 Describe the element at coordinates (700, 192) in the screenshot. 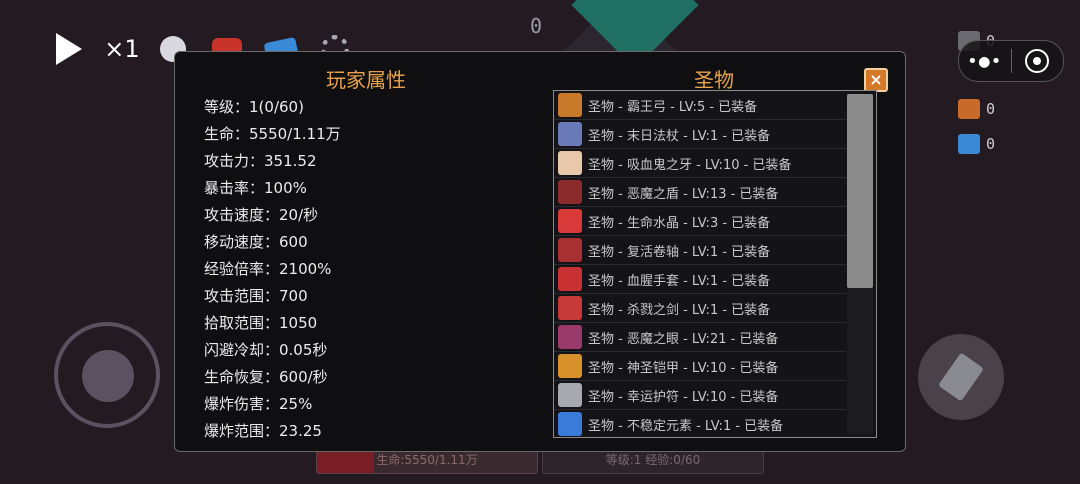

I see `list-item: 圣物 - 恶魔之盾 - LV:13 - 已装备` at that location.